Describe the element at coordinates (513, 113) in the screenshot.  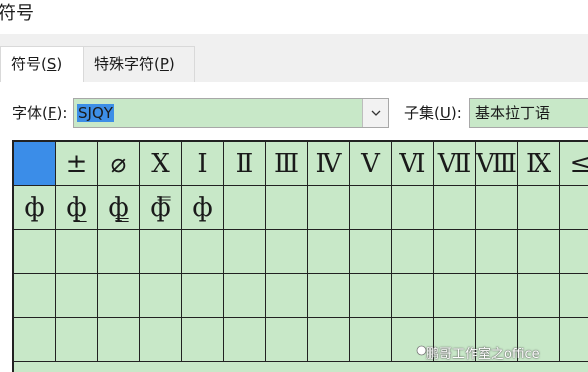
I see `subset-value: 基本拉丁语` at that location.